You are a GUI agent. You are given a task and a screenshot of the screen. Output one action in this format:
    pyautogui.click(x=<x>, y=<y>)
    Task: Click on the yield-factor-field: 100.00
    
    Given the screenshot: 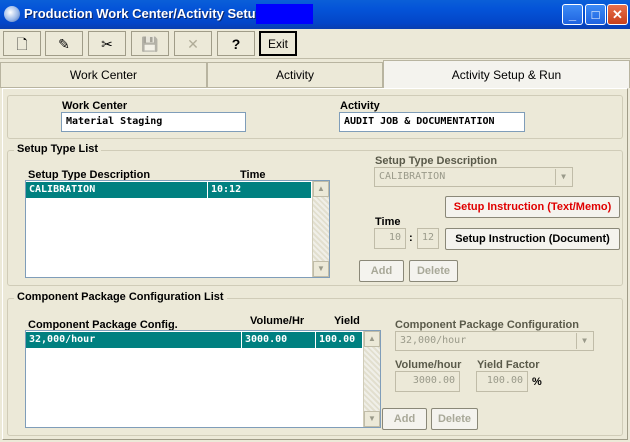 What is the action you would take?
    pyautogui.click(x=502, y=381)
    